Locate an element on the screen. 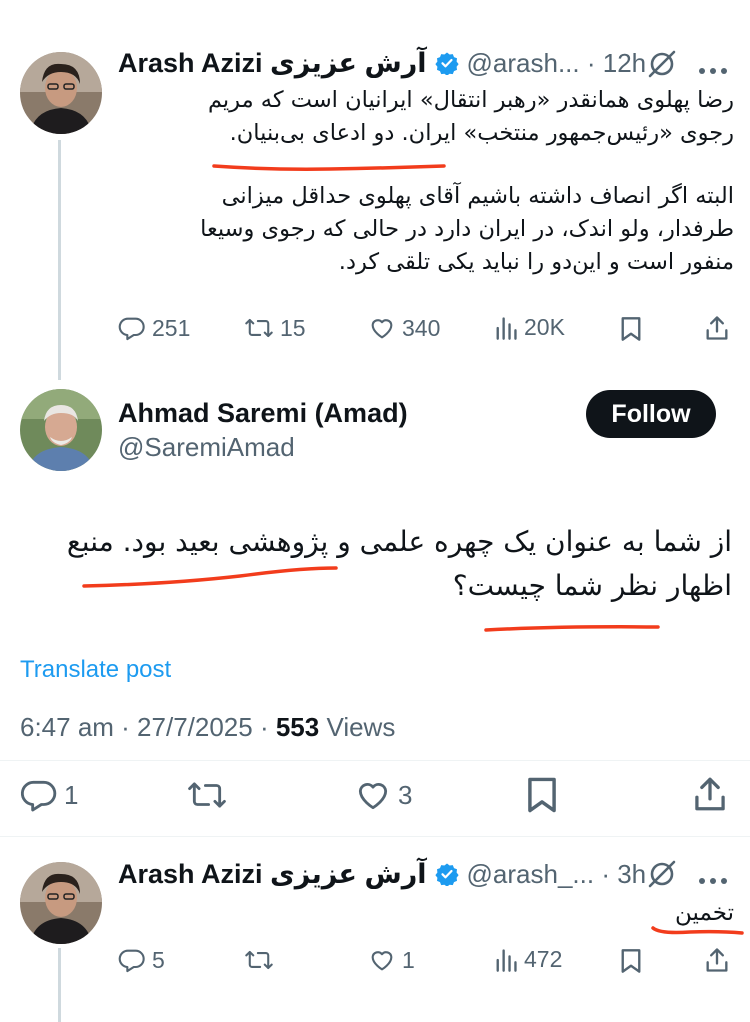 Image resolution: width=750 pixels, height=1022 pixels. reply-button: 251 is located at coordinates (154, 328).